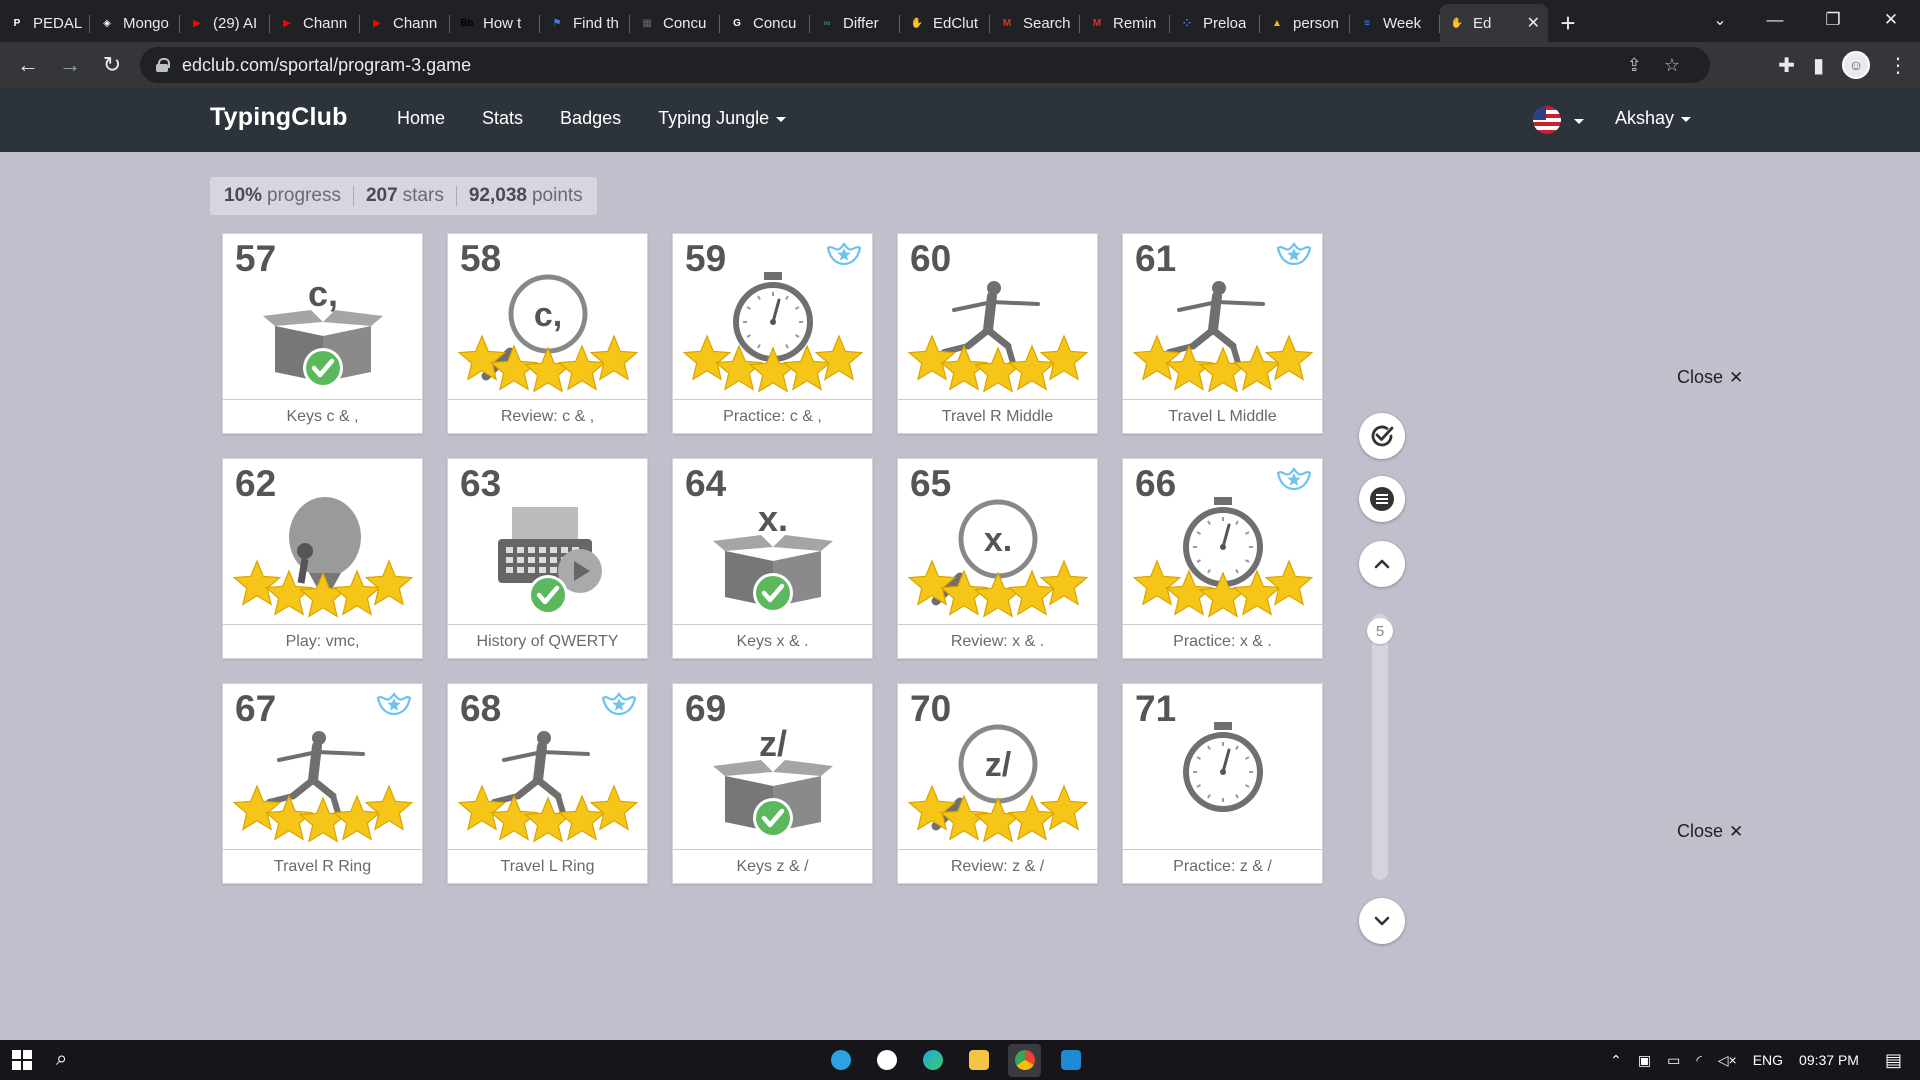 The width and height of the screenshot is (1920, 1080). Describe the element at coordinates (22, 1062) in the screenshot. I see `windows-start-icon` at that location.